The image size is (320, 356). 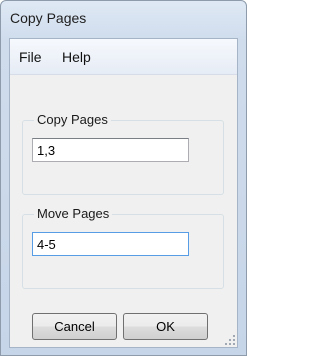 I want to click on move-pages-group: Move Pages, so click(x=123, y=247).